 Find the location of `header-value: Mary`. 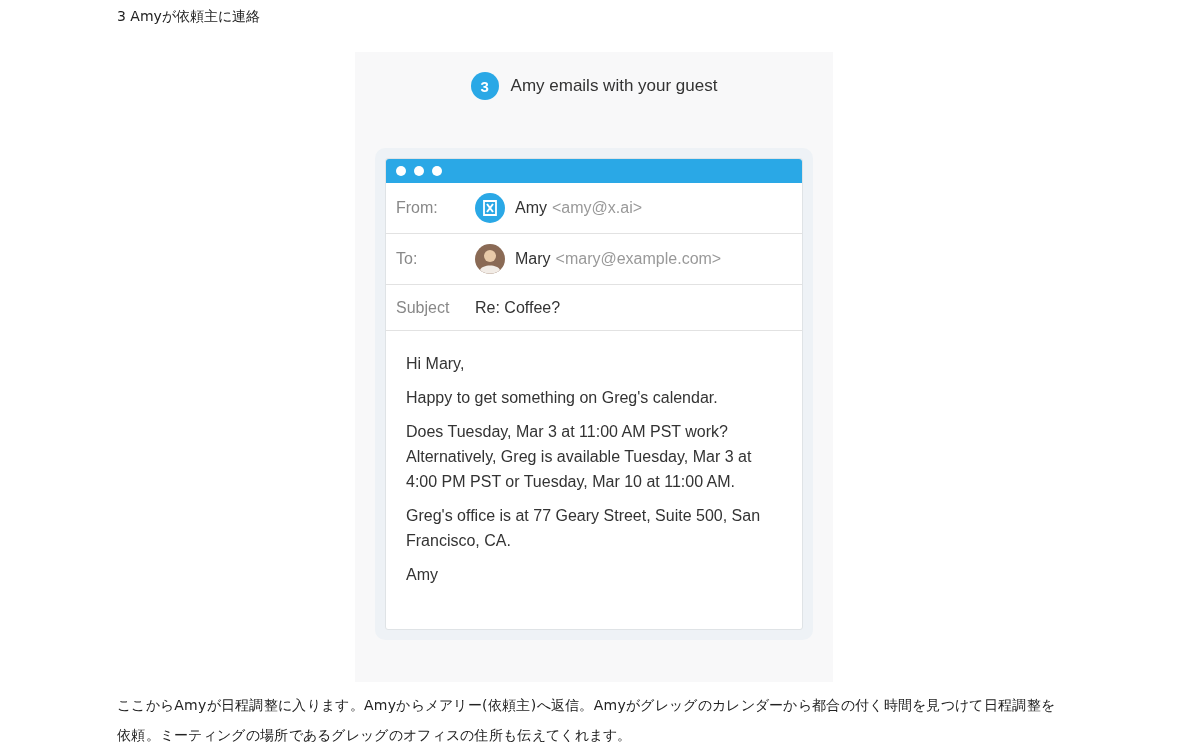

header-value: Mary is located at coordinates (533, 259).